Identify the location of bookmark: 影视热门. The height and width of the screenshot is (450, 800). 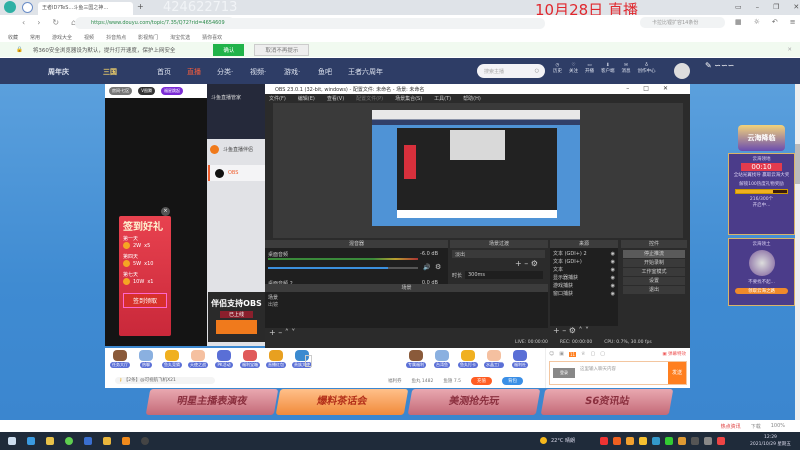
(148, 37).